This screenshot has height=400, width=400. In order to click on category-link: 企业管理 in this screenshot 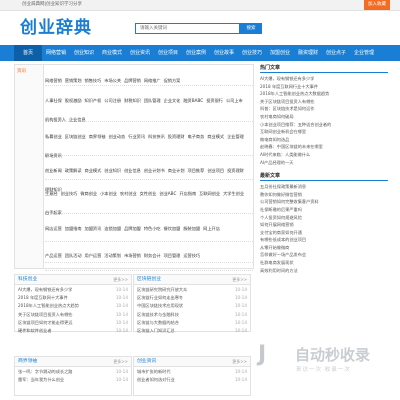, I will do `click(235, 137)`.